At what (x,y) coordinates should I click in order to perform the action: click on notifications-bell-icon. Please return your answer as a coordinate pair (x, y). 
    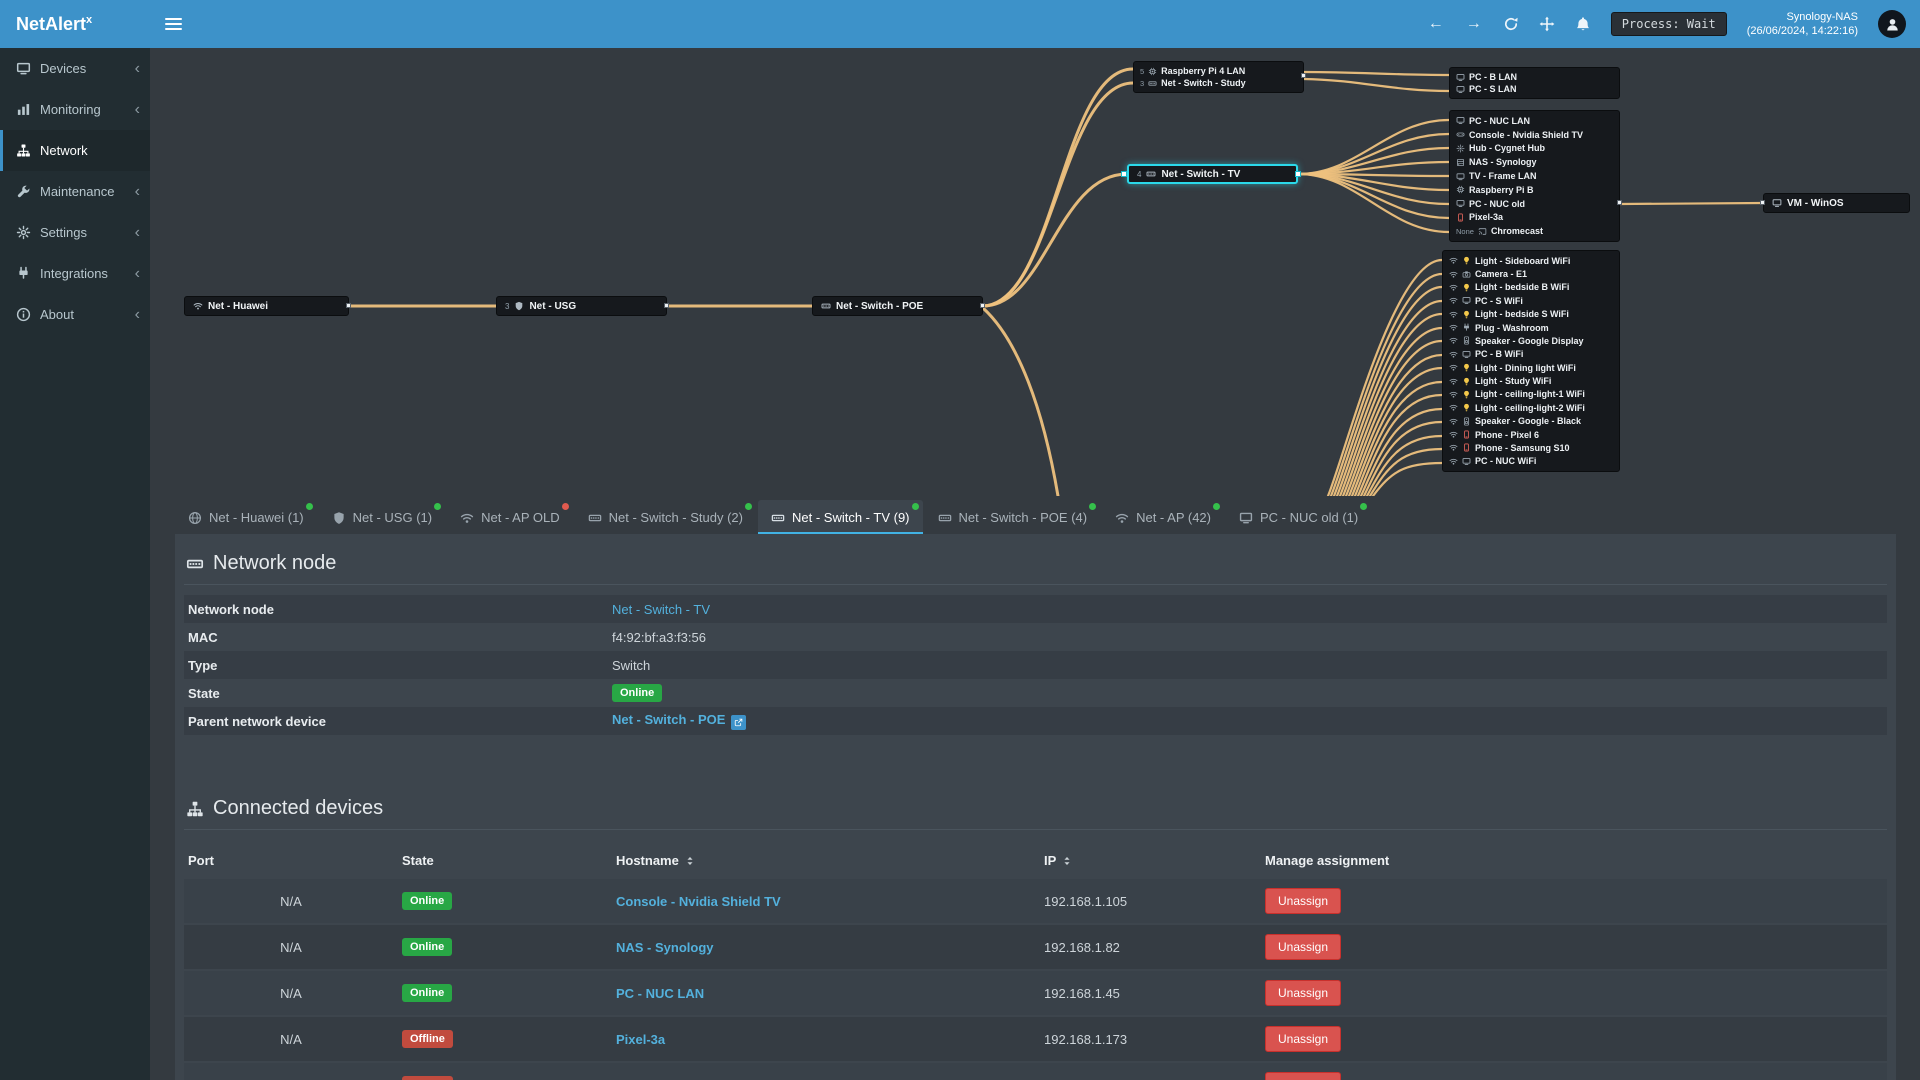
    Looking at the image, I should click on (1583, 24).